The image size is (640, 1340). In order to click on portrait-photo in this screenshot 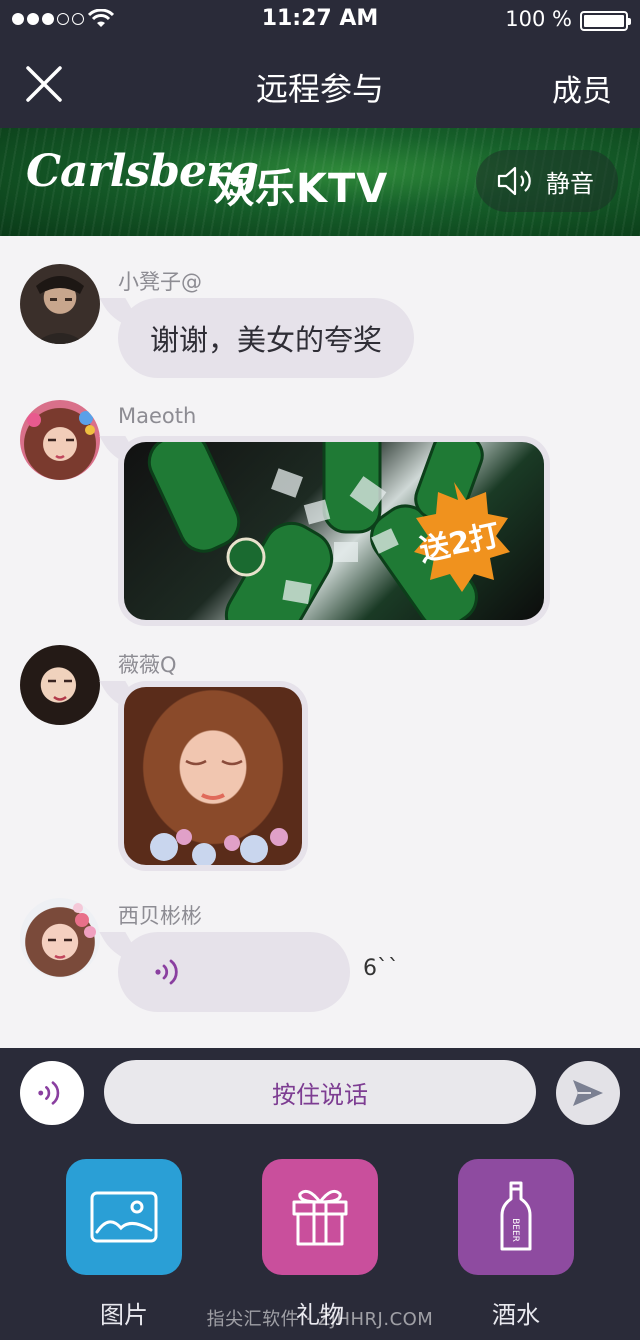, I will do `click(213, 776)`.